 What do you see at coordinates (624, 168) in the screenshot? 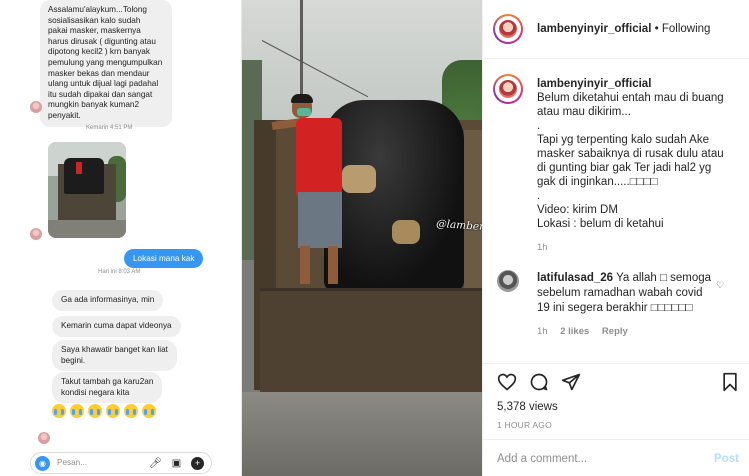
I see `caption-line: di gunting biar gak Ter jadi hal2 yg` at bounding box center [624, 168].